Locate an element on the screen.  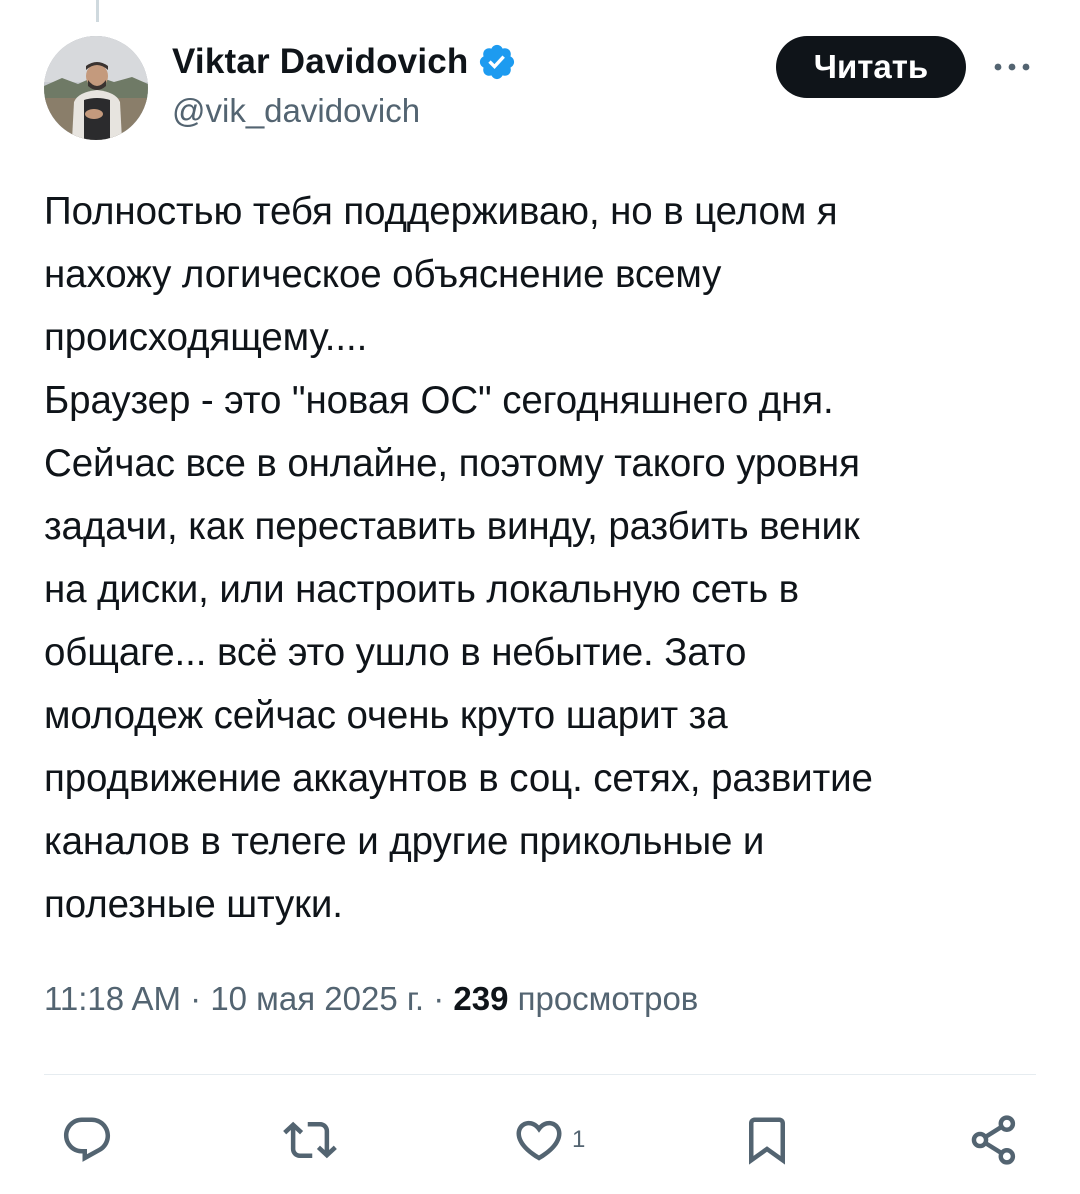
reply-button is located at coordinates (87, 1140).